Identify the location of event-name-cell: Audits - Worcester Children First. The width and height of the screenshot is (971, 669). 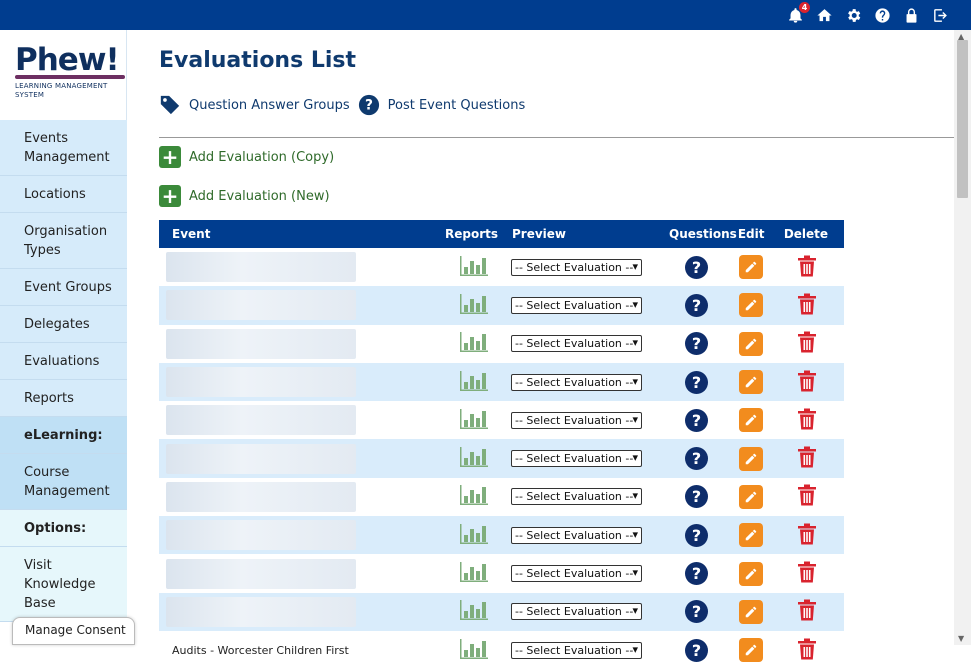
(295, 650).